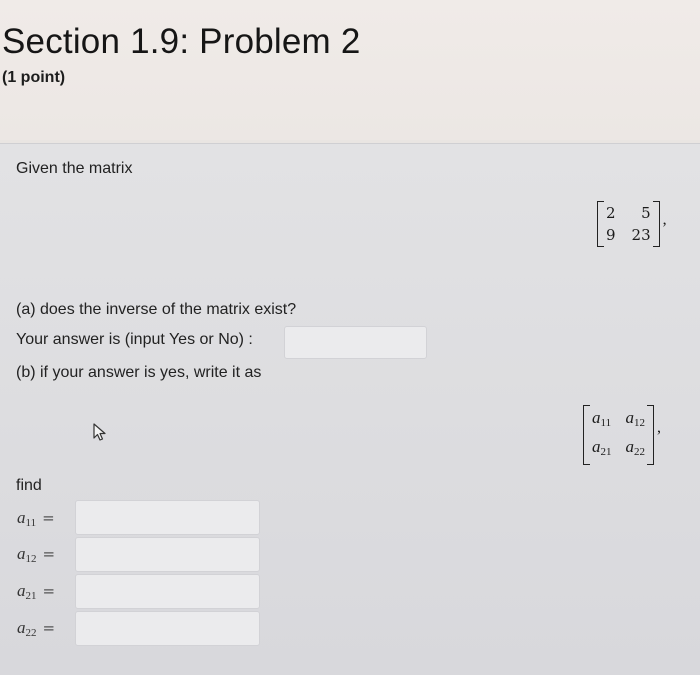  Describe the element at coordinates (602, 447) in the screenshot. I see `inverse-cell-a21: a21` at that location.